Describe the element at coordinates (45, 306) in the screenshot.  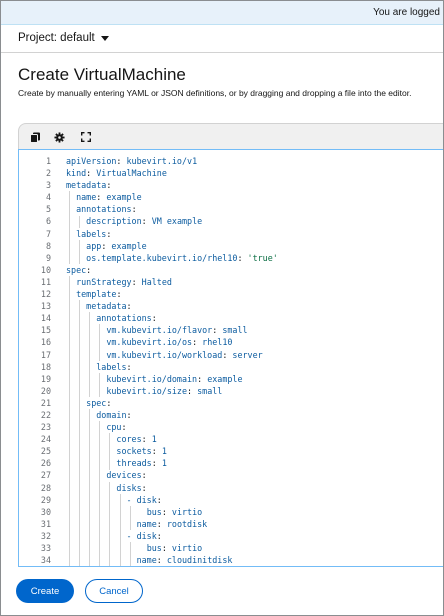
I see `line-number: 13` at that location.